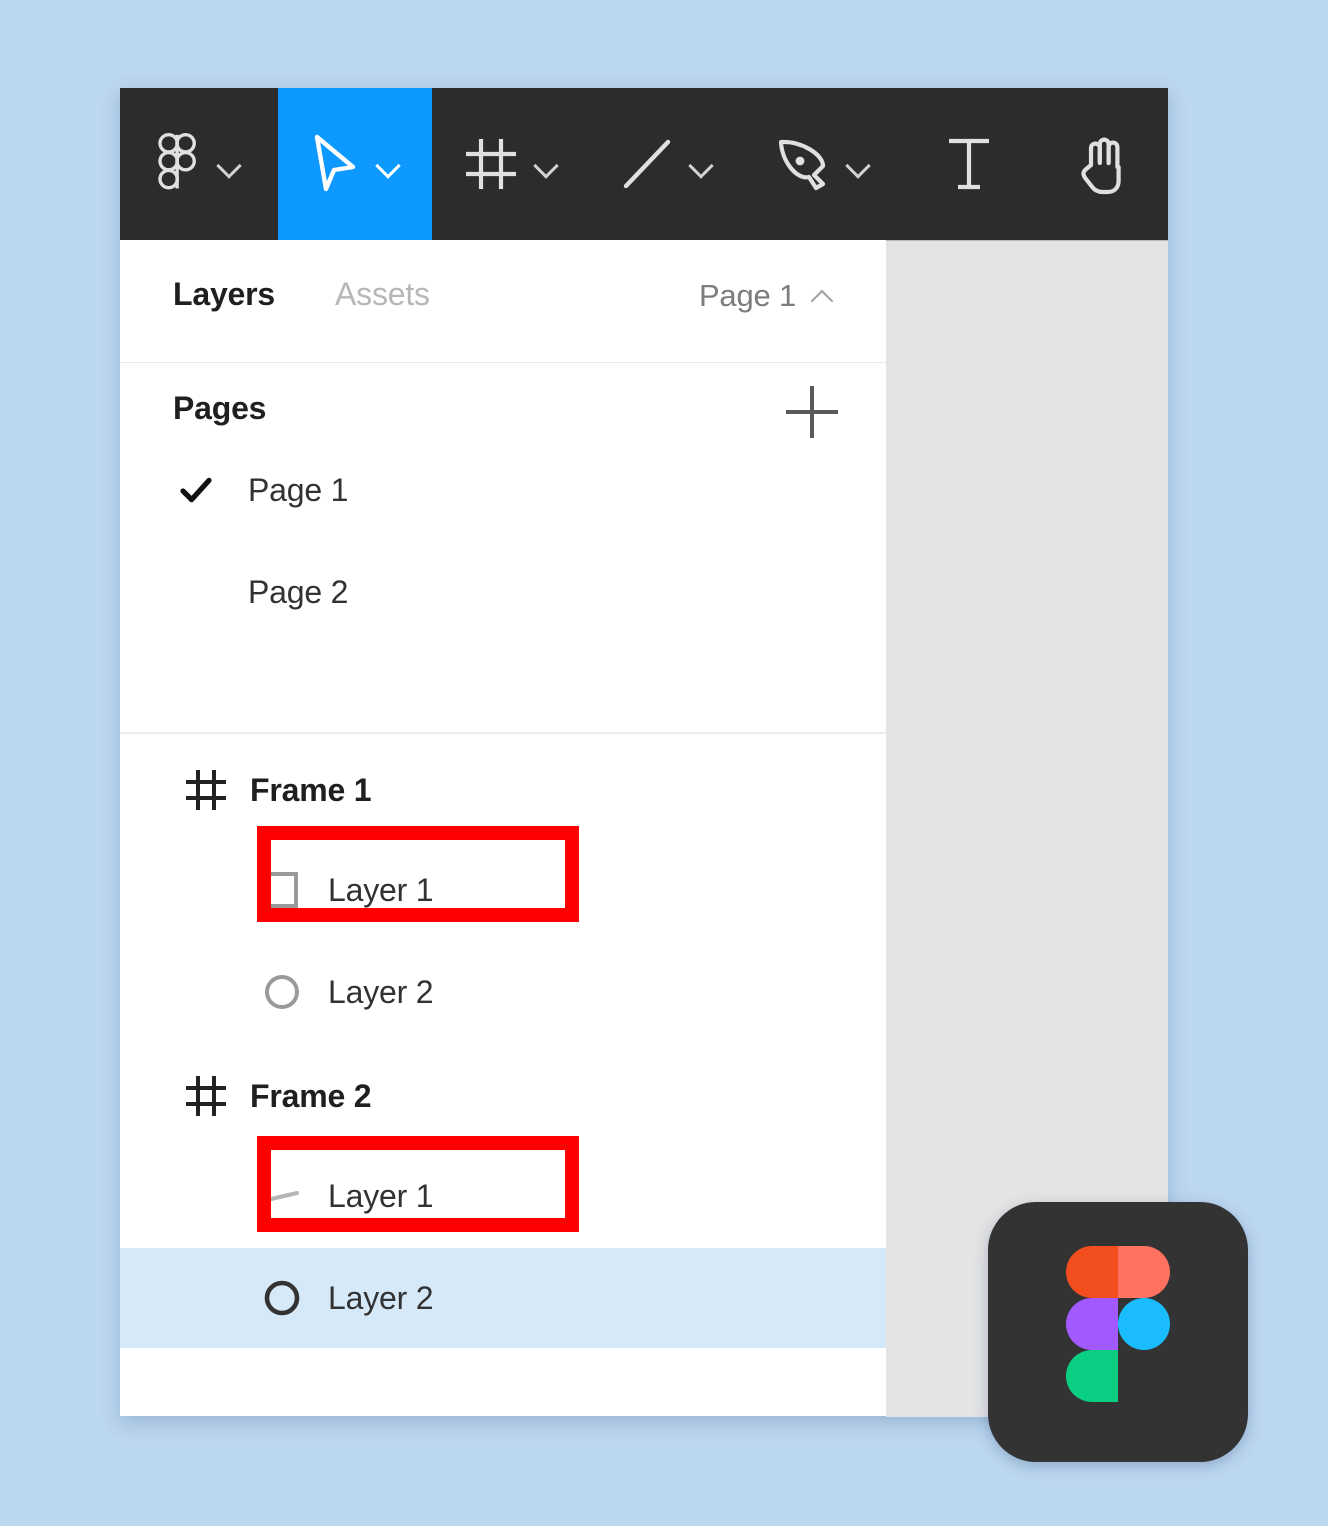 The image size is (1328, 1526). What do you see at coordinates (179, 164) in the screenshot?
I see `figma-logo-icon` at bounding box center [179, 164].